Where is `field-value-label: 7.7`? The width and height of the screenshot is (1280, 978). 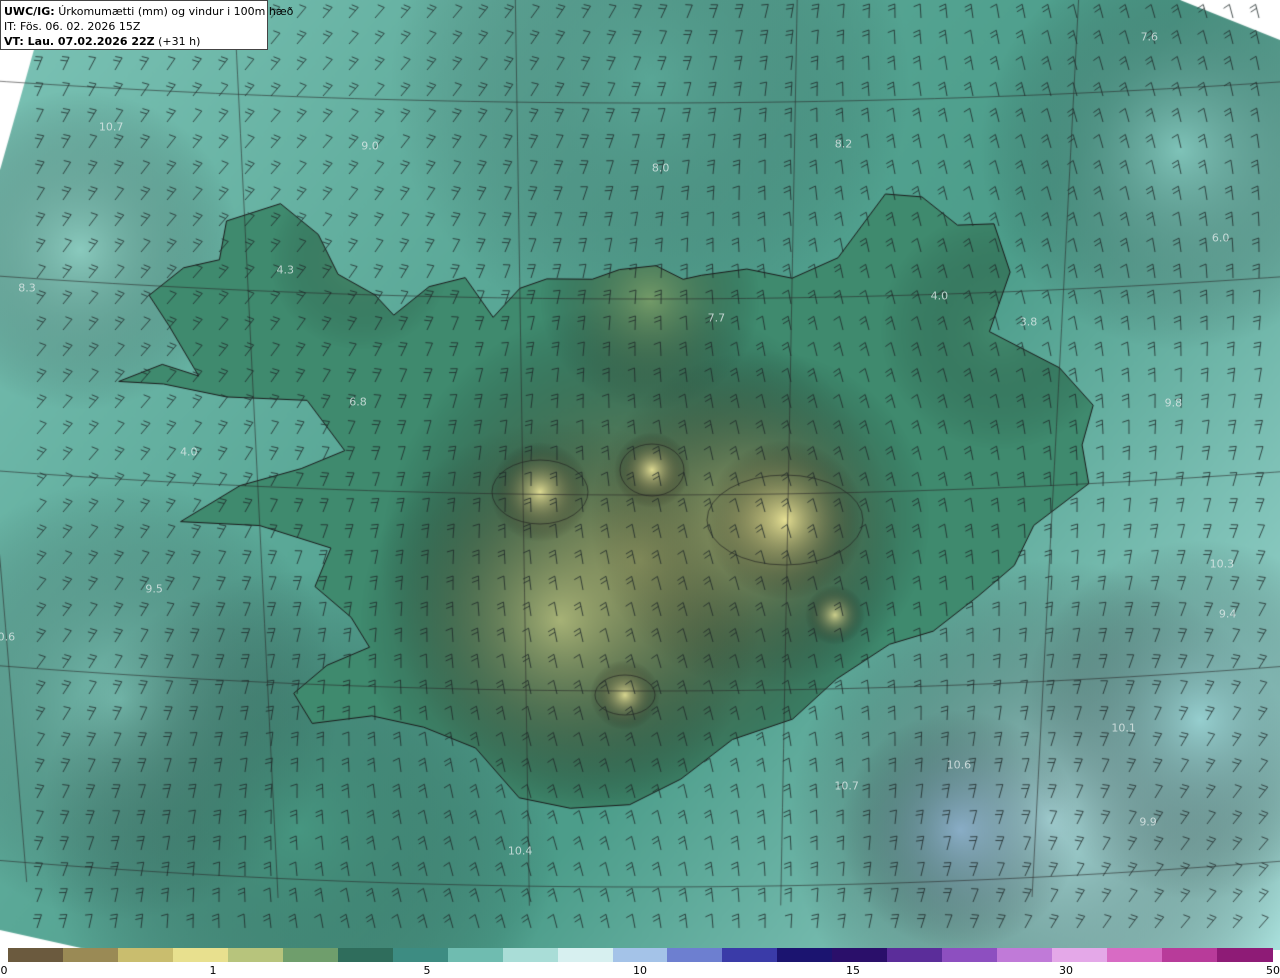
field-value-label: 7.7 is located at coordinates (716, 318).